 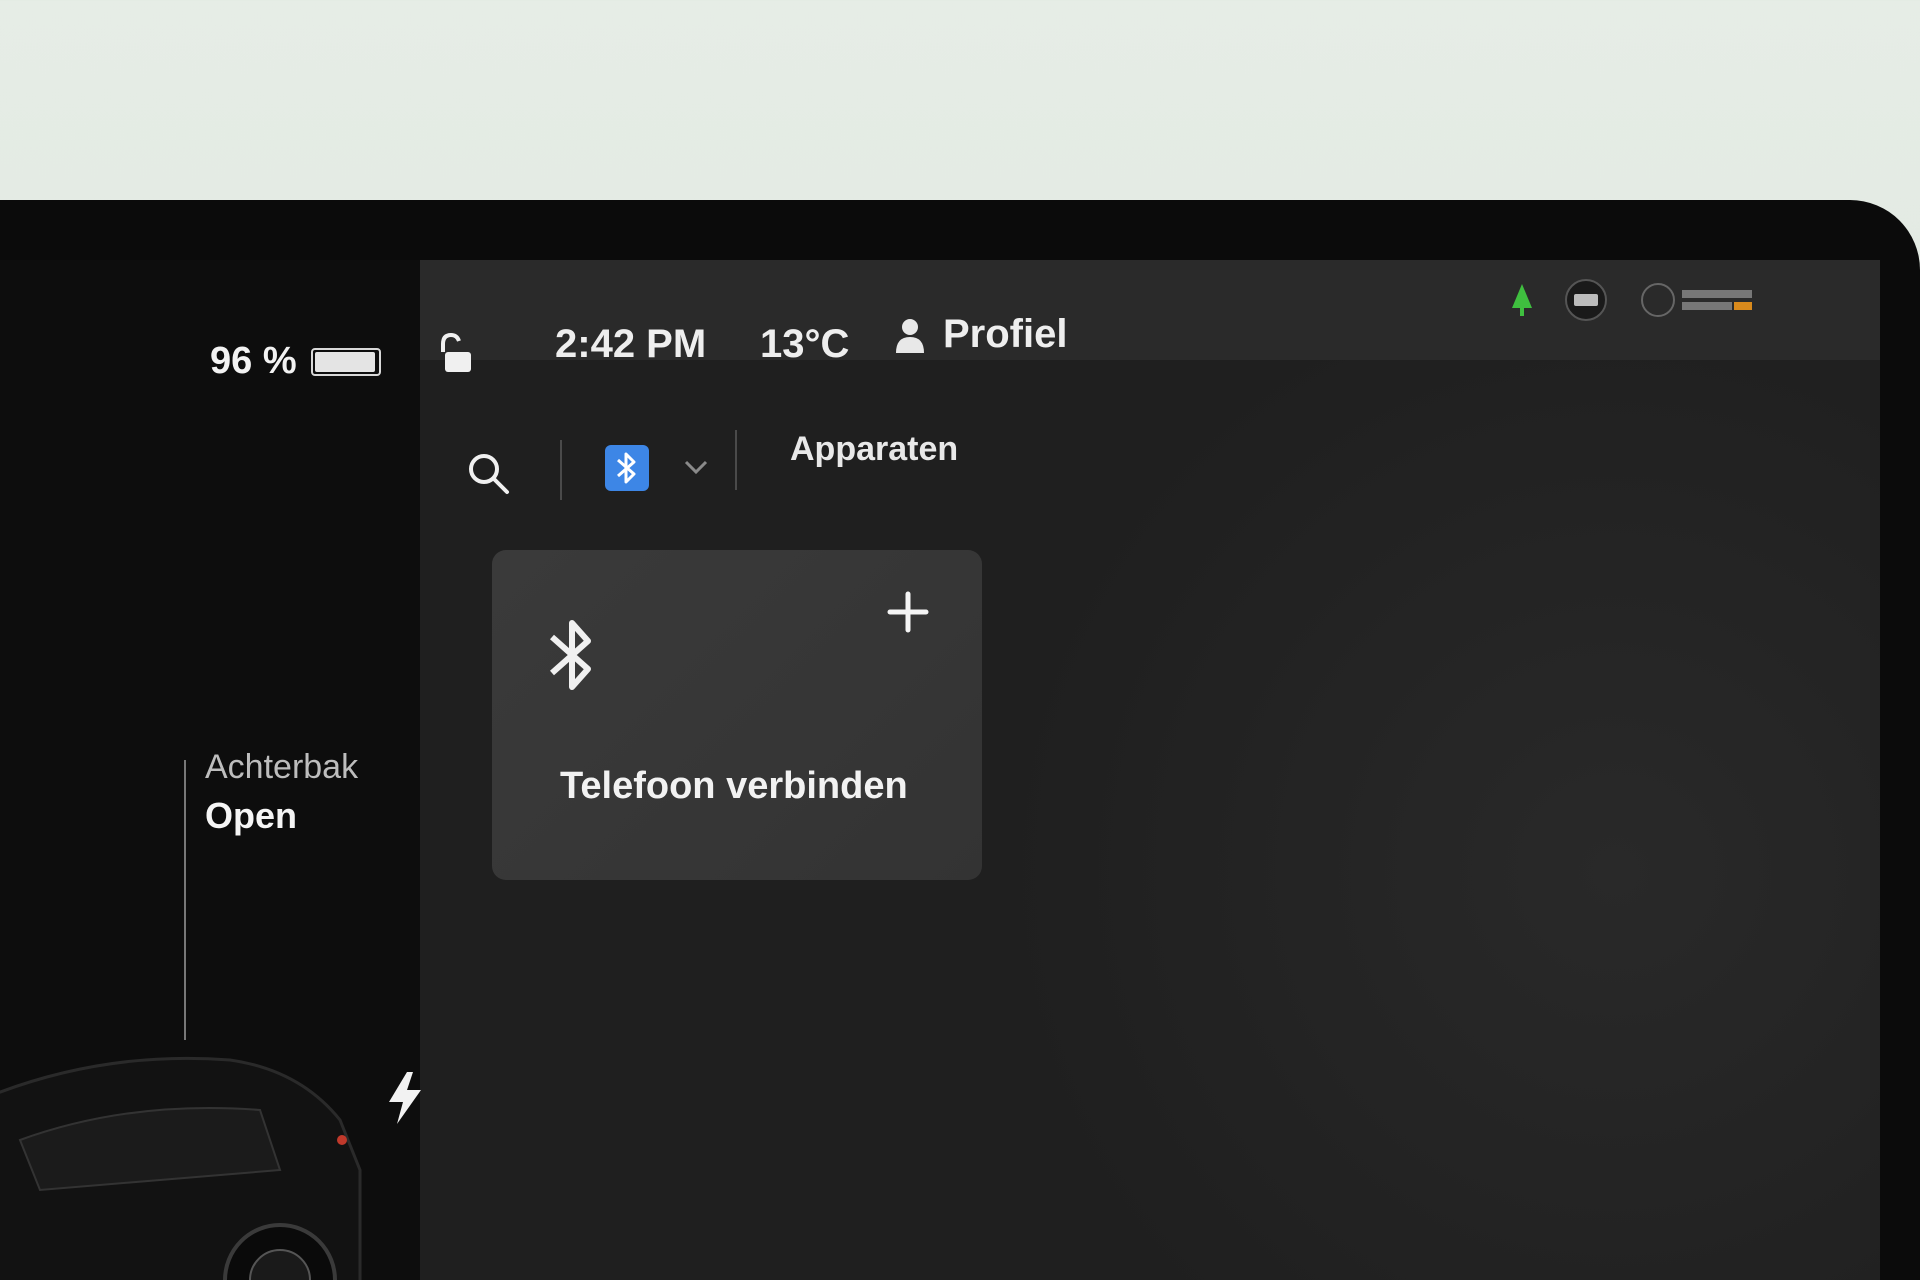 I want to click on passenger-airbag-icon, so click(x=1696, y=300).